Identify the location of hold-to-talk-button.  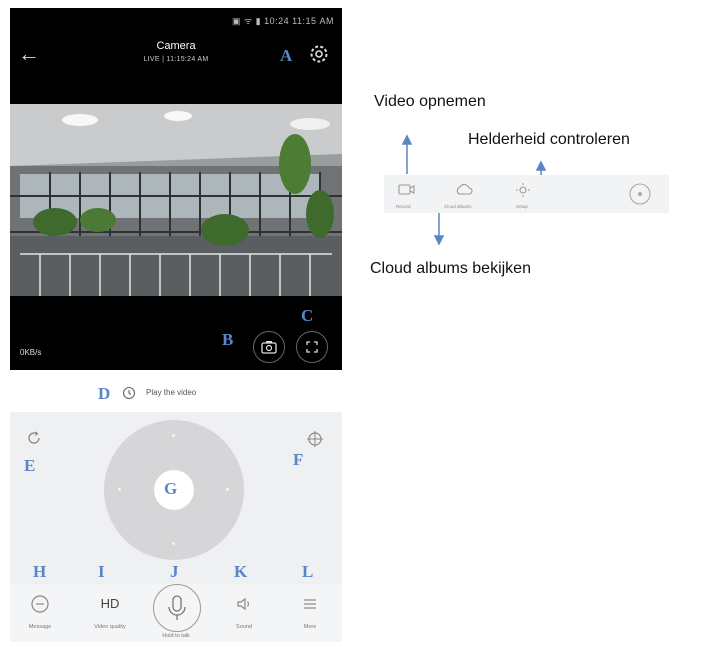
(177, 608).